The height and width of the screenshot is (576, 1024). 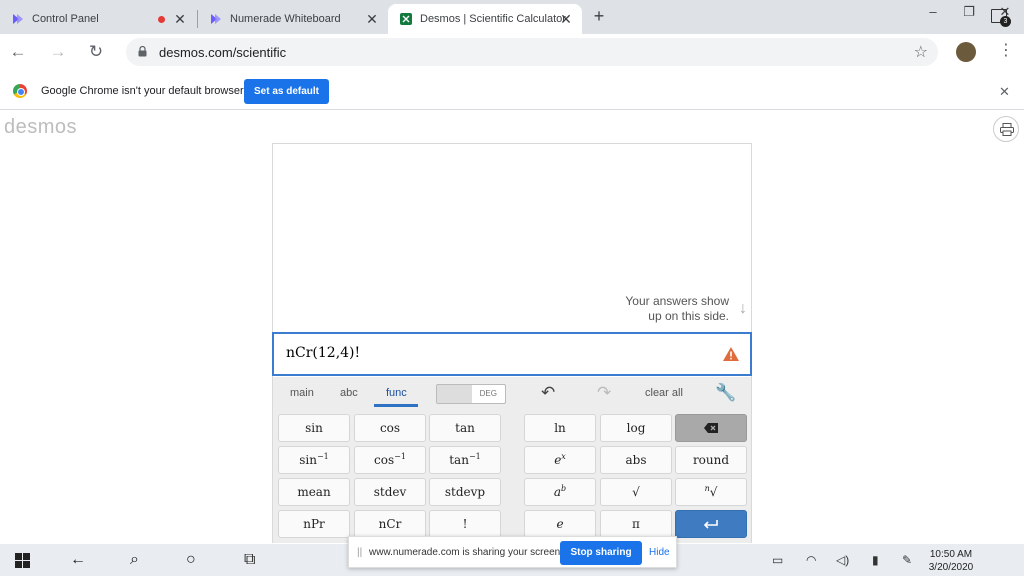 I want to click on down-arrow-icon: ↓, so click(x=743, y=308).